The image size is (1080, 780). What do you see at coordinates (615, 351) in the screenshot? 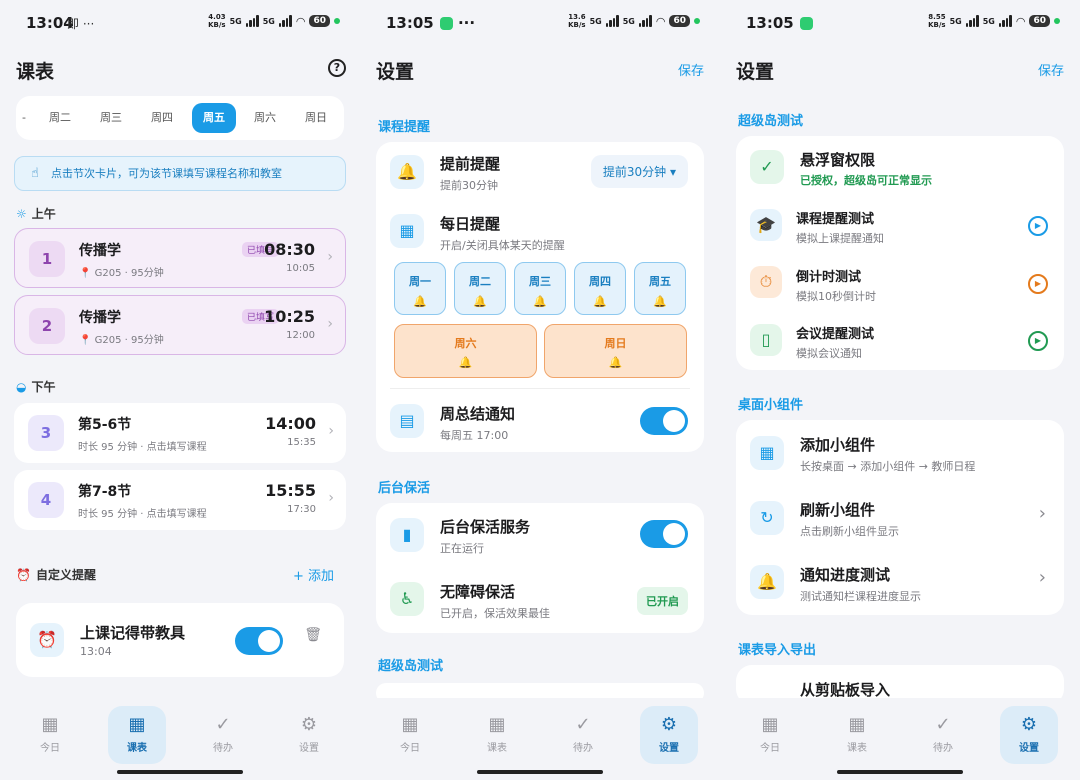
I see `weekend-toggle: 周日 🔔` at bounding box center [615, 351].